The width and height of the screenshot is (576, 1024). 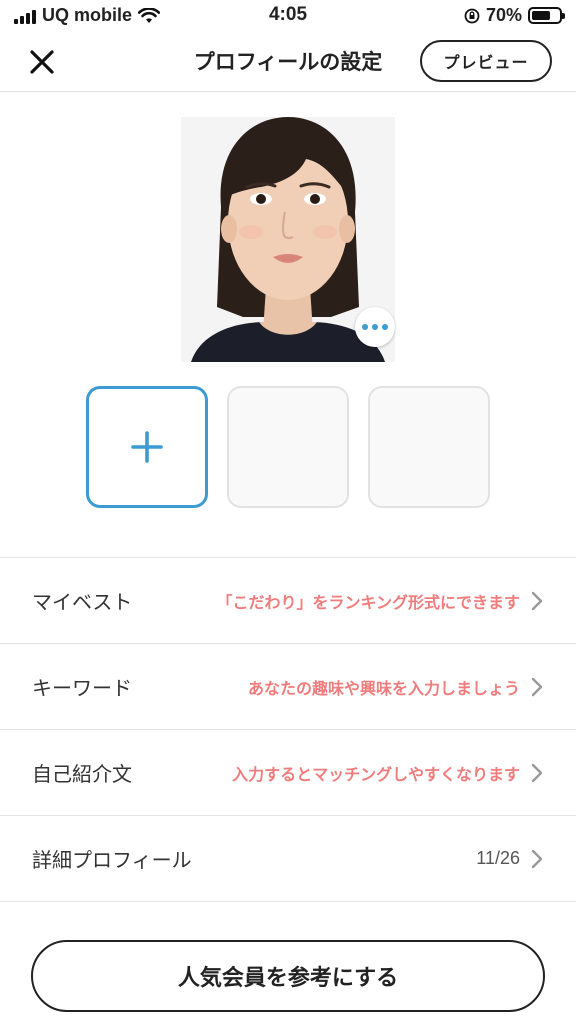 I want to click on plus-icon, so click(x=147, y=447).